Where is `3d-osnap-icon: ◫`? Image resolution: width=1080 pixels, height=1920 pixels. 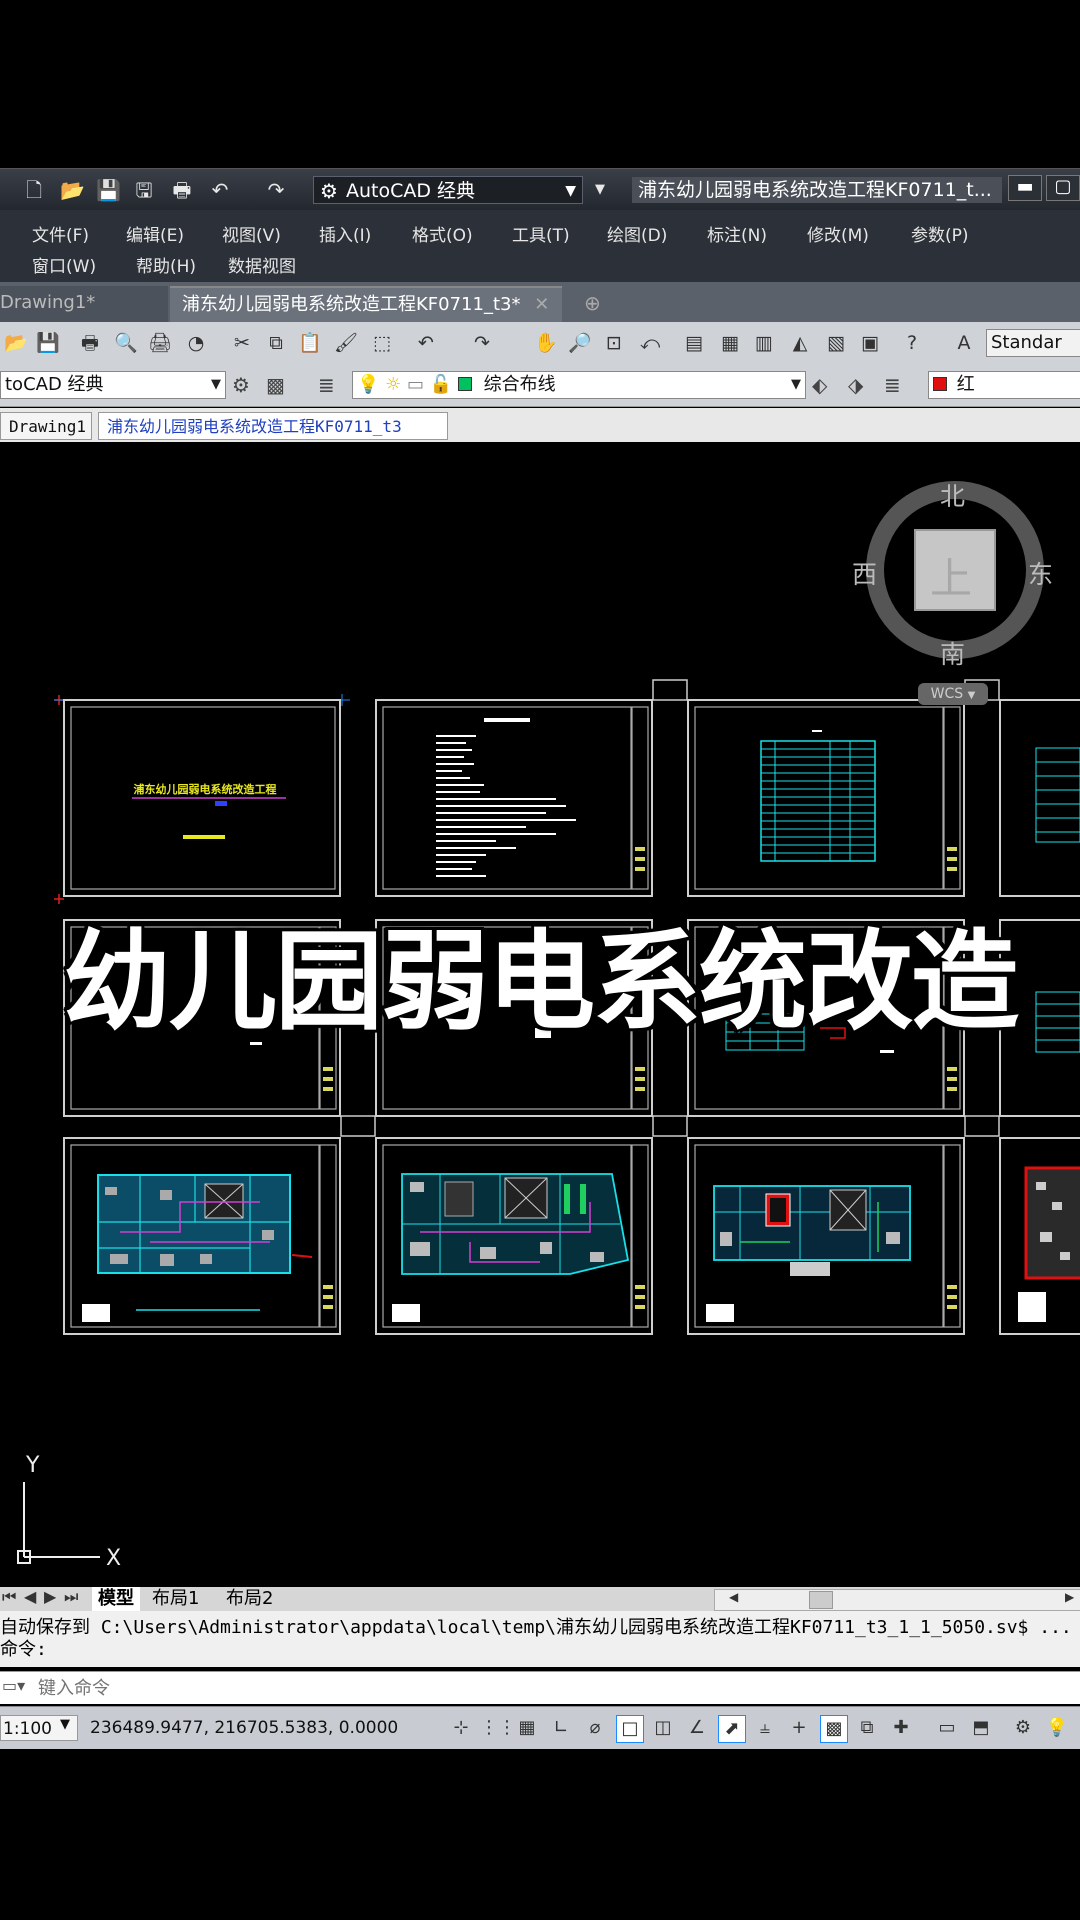 3d-osnap-icon: ◫ is located at coordinates (663, 1728).